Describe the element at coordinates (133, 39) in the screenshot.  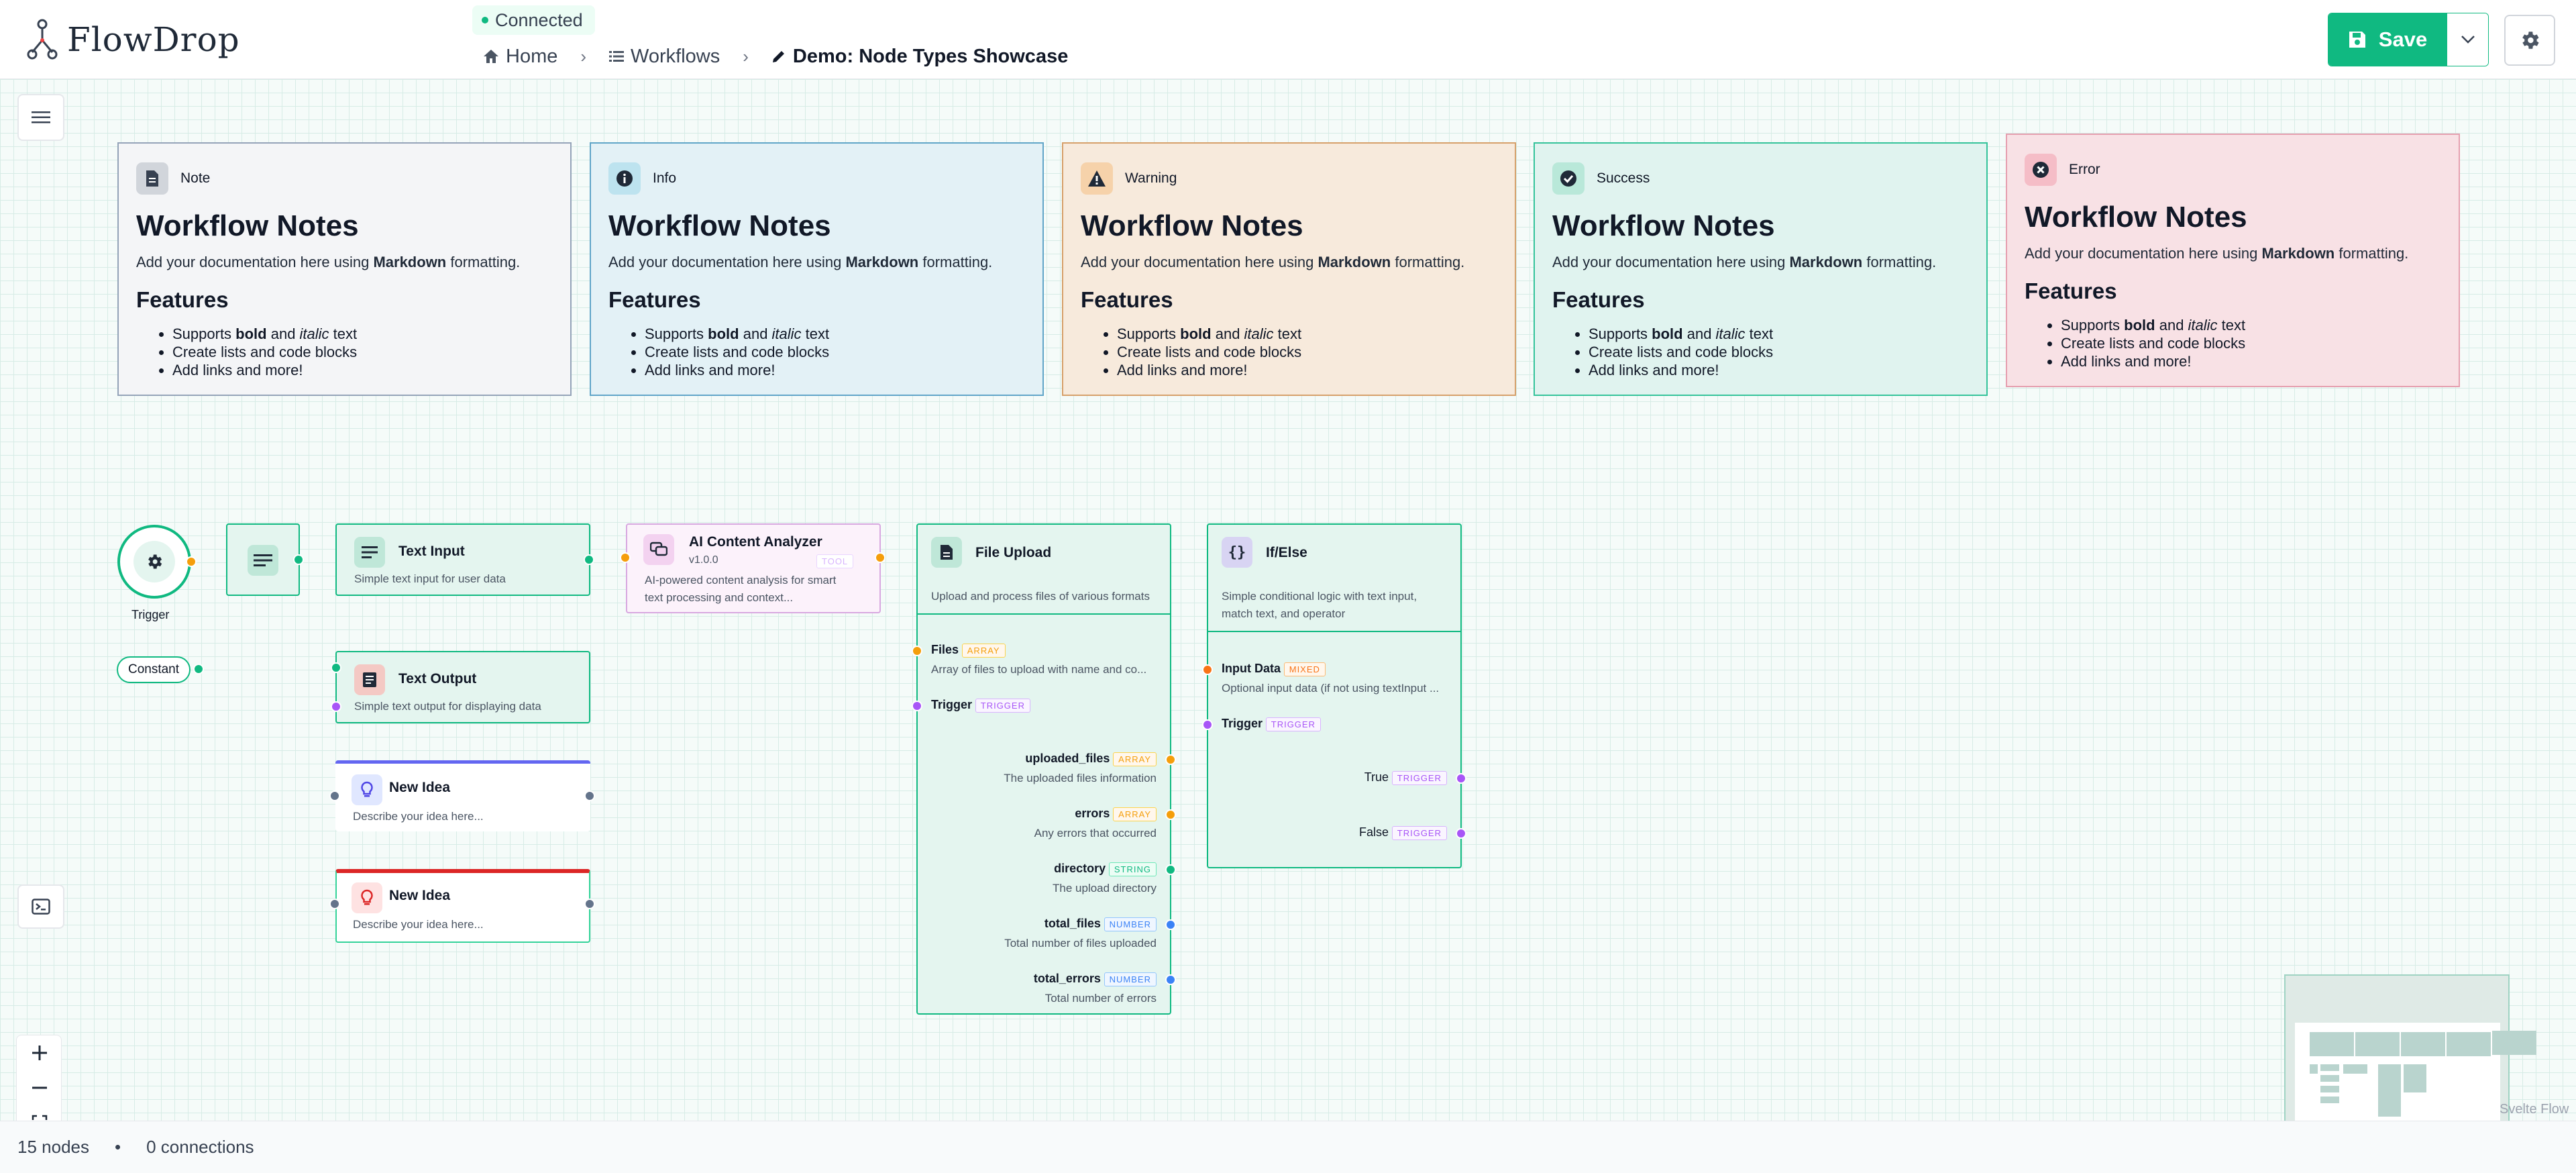
I see `app-logo: FlowDrop` at that location.